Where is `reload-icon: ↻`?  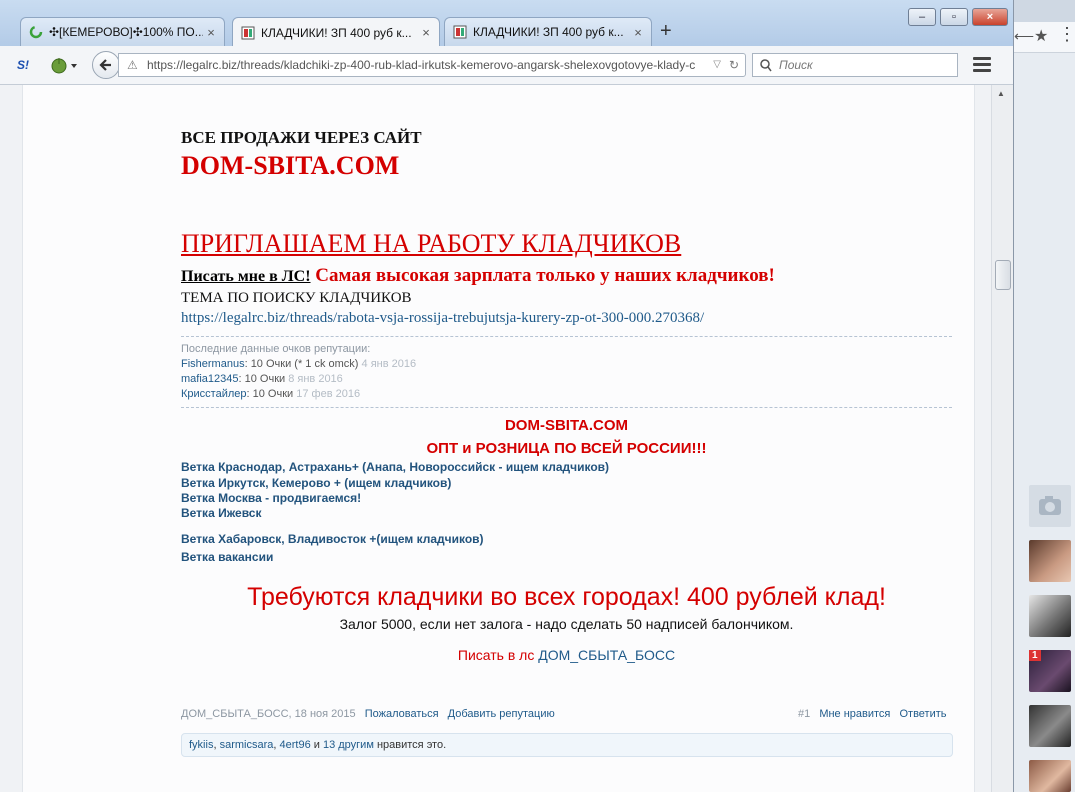 reload-icon: ↻ is located at coordinates (734, 65).